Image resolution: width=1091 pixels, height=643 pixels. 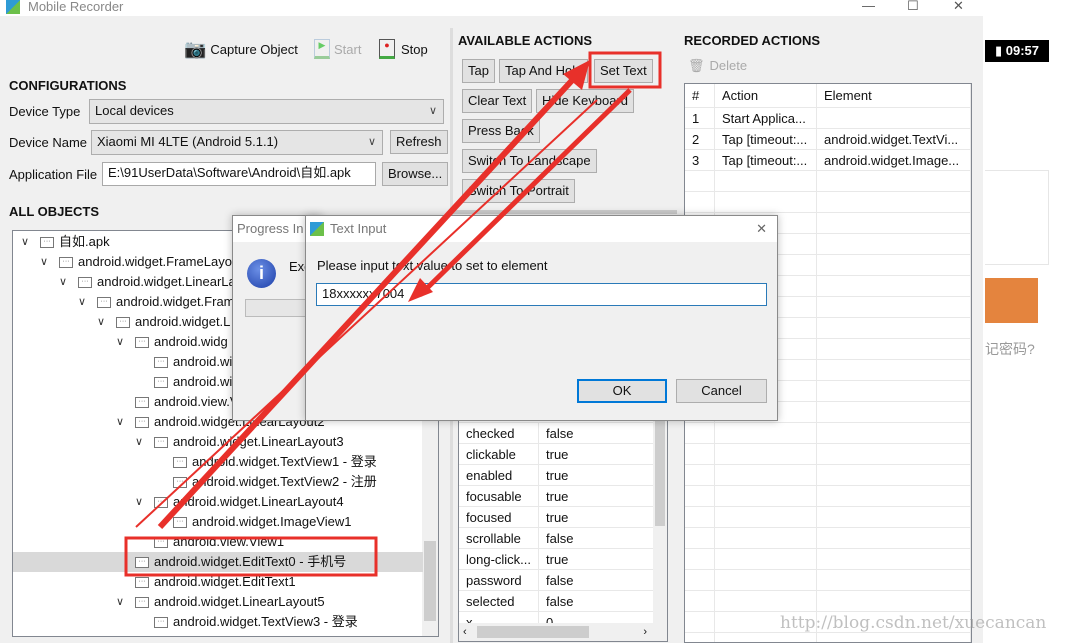 What do you see at coordinates (625, 70) in the screenshot?
I see `annotation-box-set-text` at bounding box center [625, 70].